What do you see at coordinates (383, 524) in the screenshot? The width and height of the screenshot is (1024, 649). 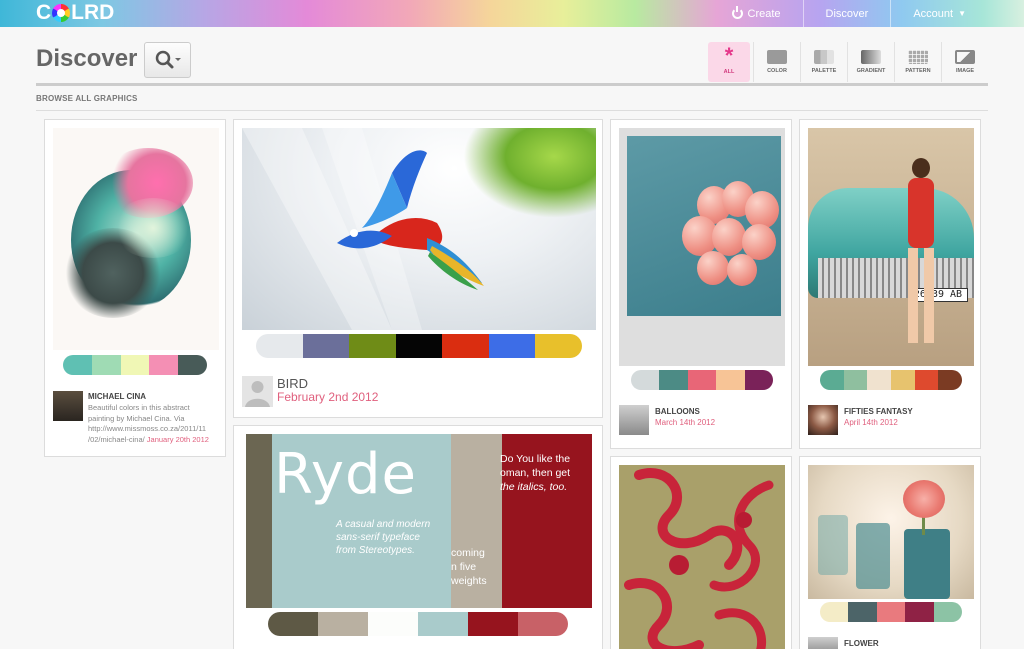 I see `tagline-line: A casual and modern` at bounding box center [383, 524].